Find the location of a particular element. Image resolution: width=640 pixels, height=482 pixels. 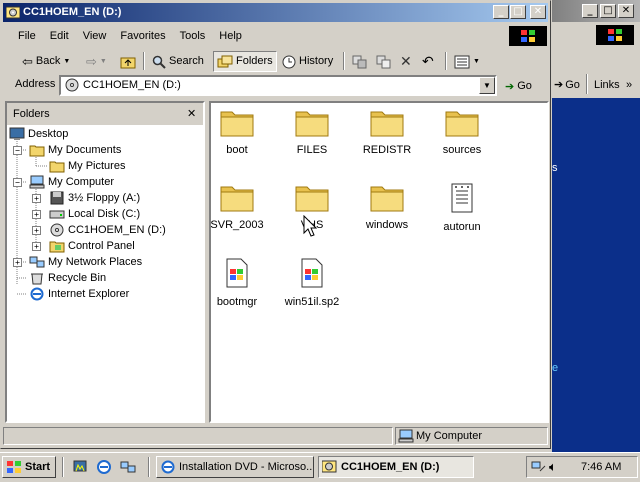

folder-item: FILES is located at coordinates (312, 131).